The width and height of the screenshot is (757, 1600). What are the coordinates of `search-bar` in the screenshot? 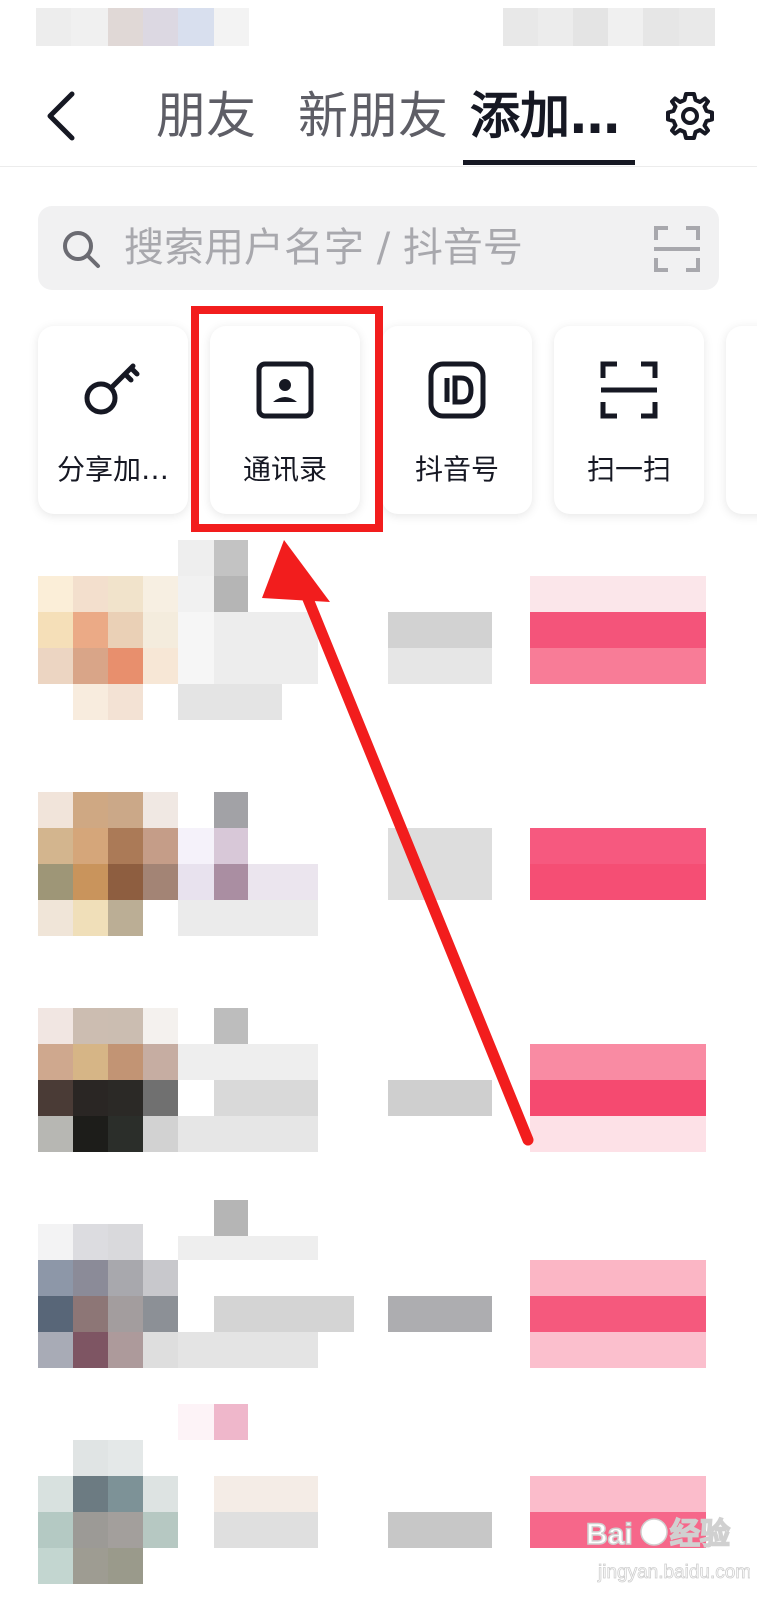 It's located at (378, 248).